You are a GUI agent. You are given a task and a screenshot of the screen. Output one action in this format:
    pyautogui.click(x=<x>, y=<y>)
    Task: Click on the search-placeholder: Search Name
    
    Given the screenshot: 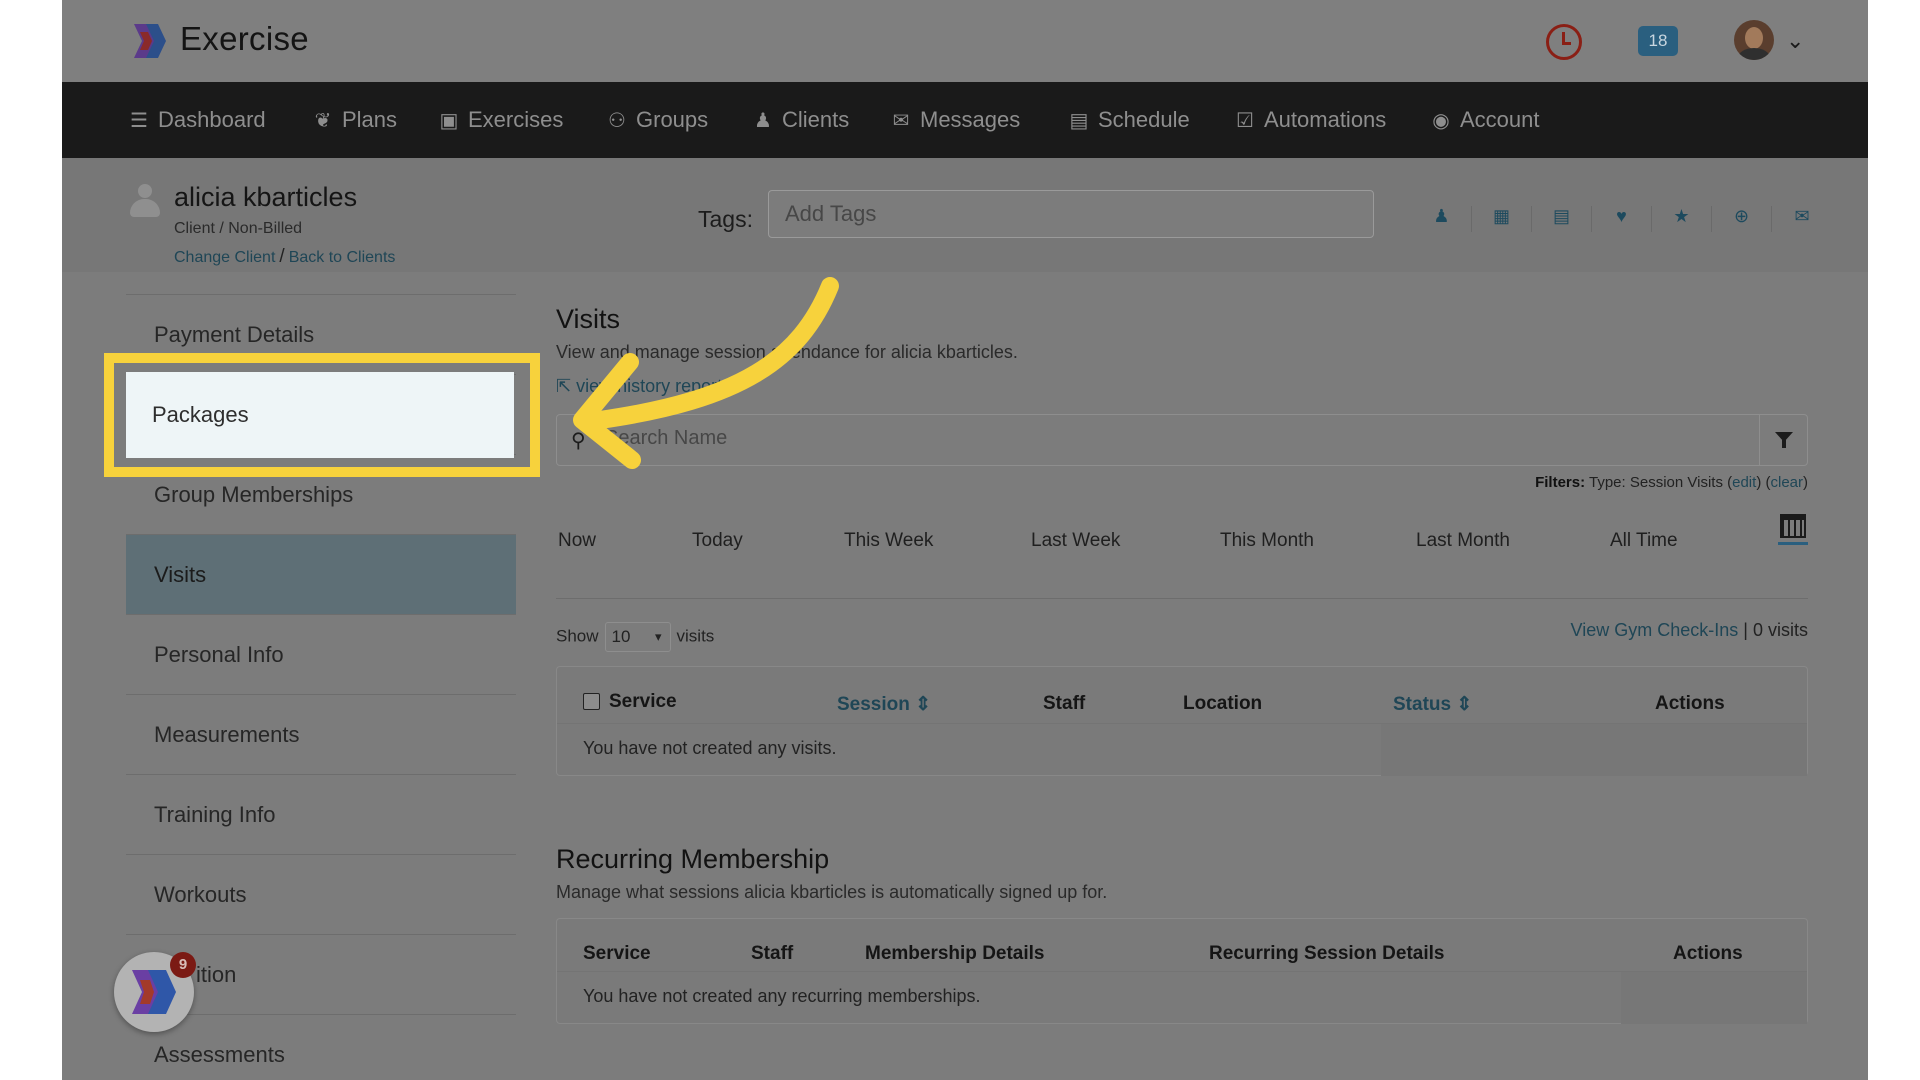 What is the action you would take?
    pyautogui.click(x=666, y=438)
    